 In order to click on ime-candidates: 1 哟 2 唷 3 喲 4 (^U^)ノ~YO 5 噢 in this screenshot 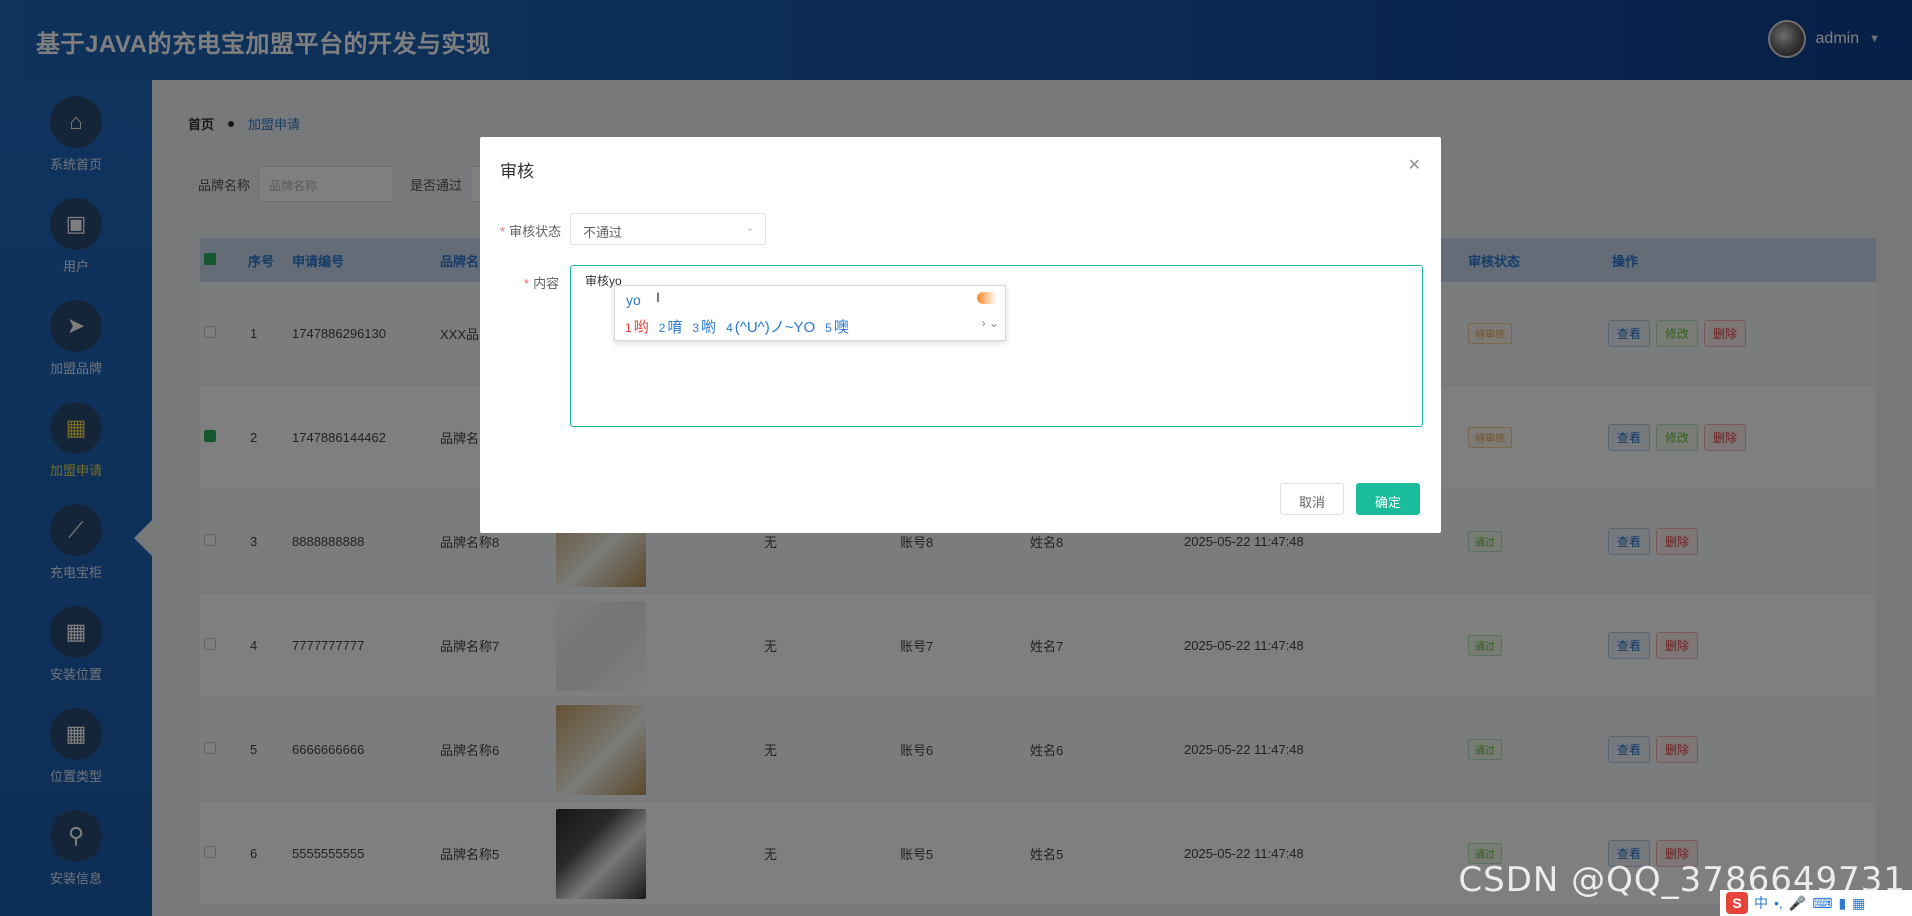, I will do `click(737, 326)`.